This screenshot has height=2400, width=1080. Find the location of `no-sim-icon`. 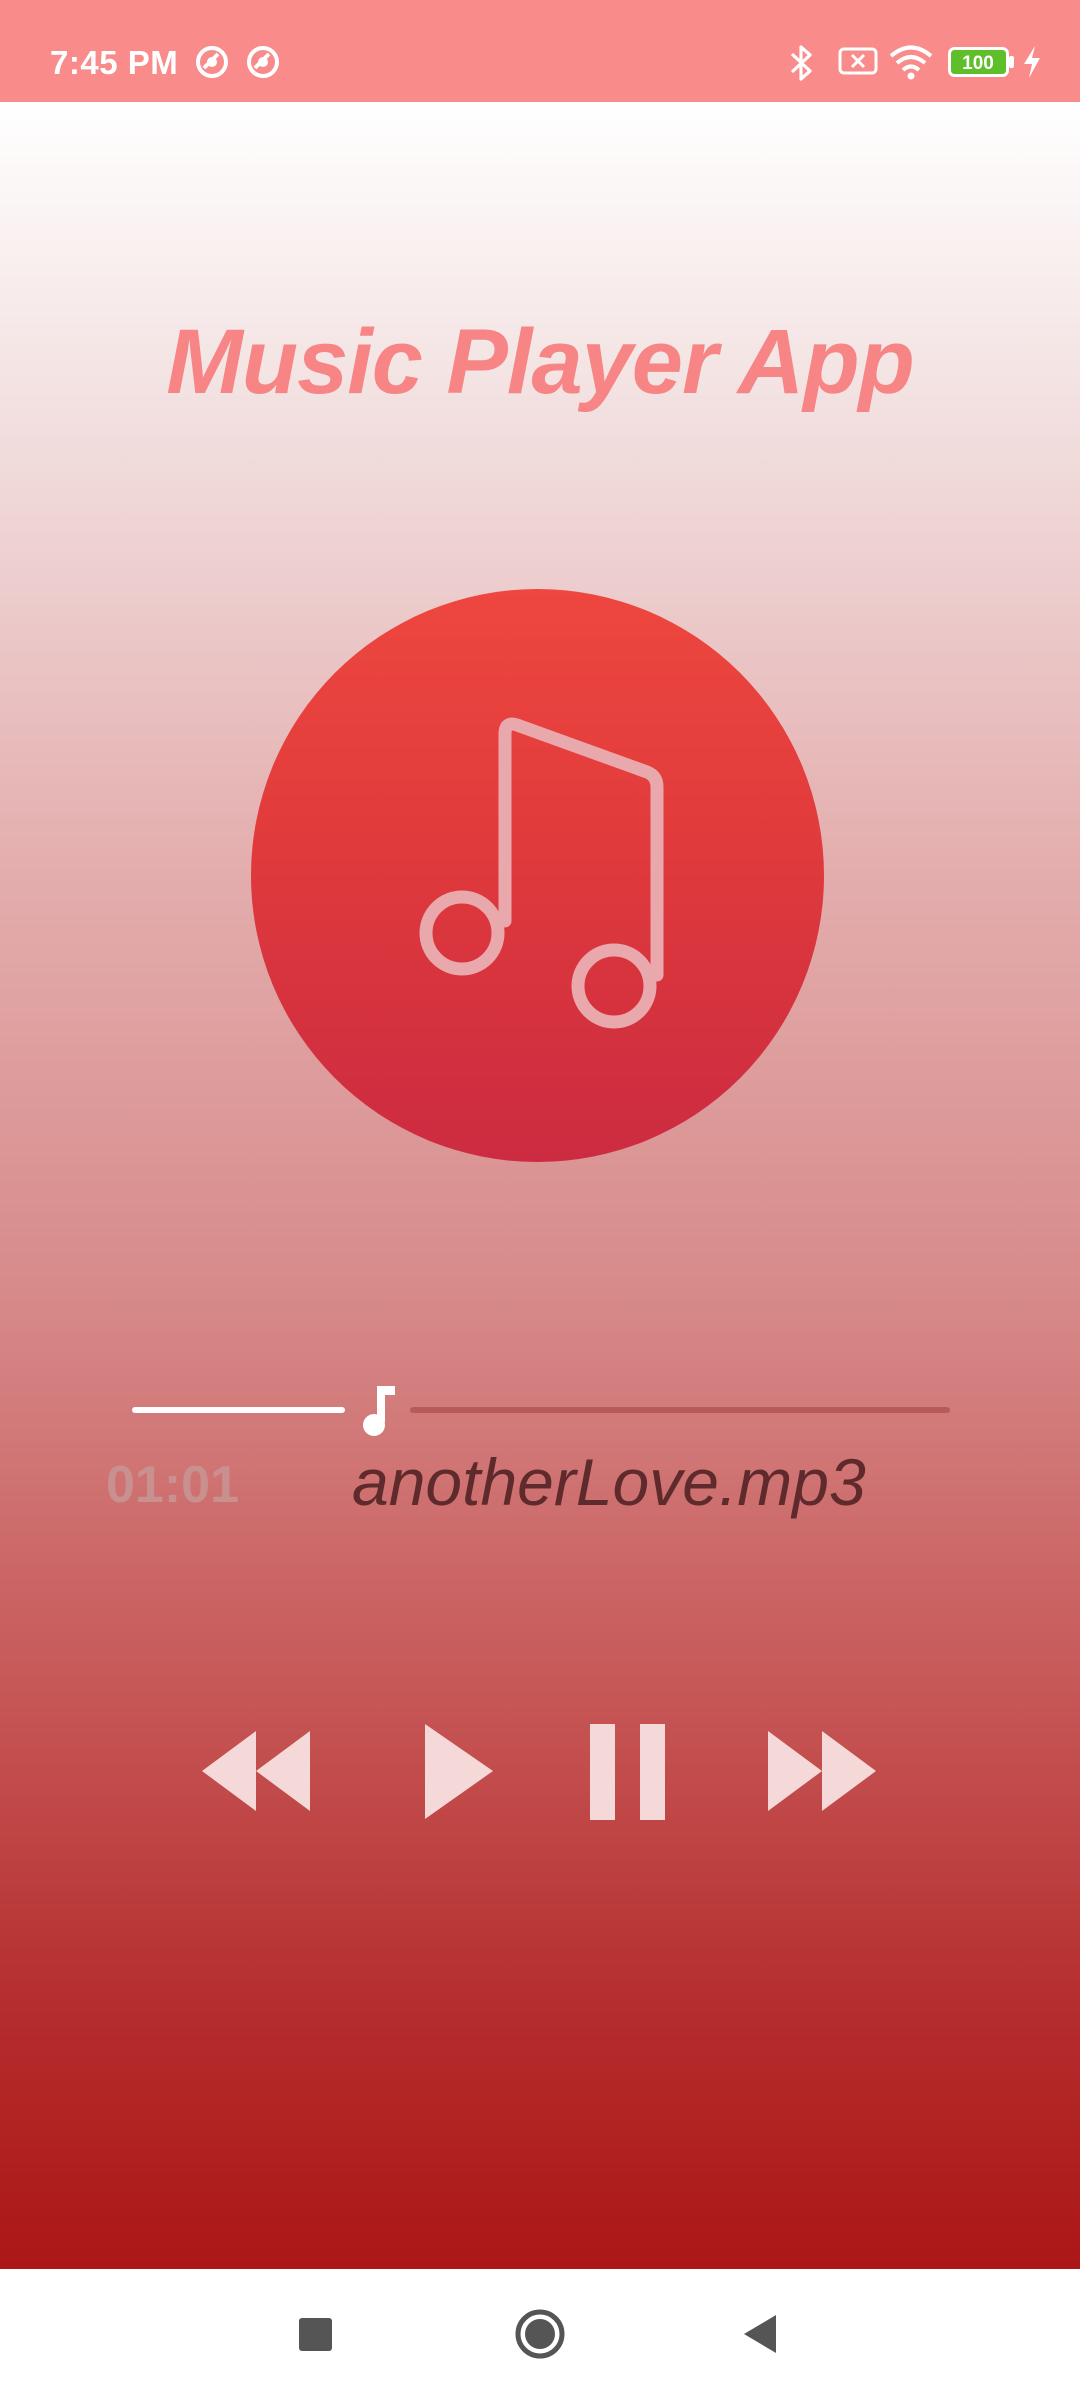

no-sim-icon is located at coordinates (858, 63).